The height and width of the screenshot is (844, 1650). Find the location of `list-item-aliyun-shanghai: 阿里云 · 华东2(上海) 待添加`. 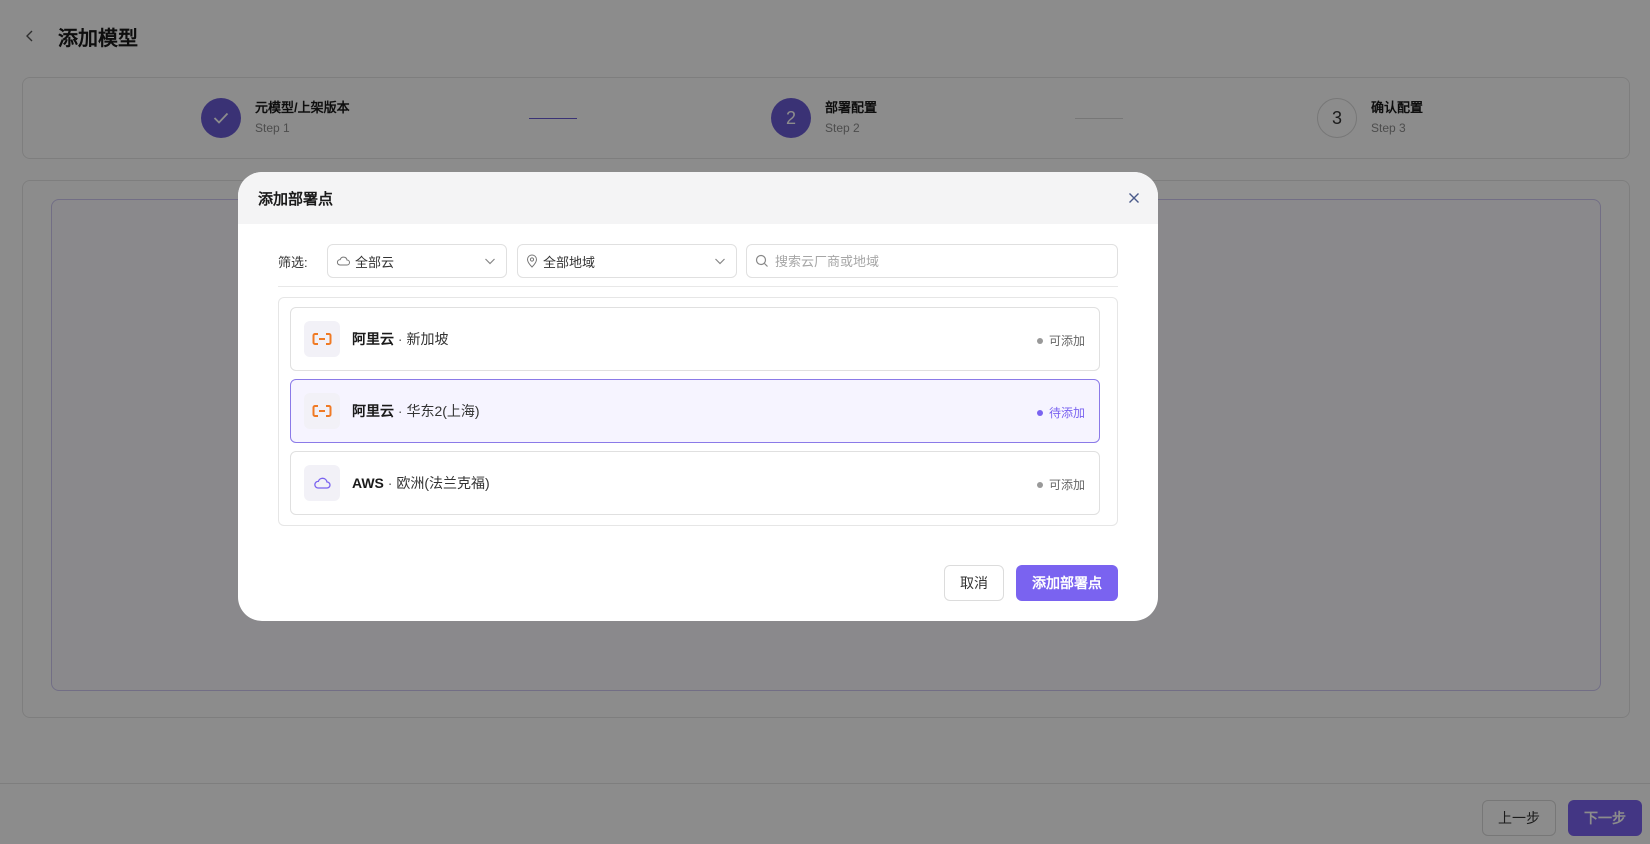

list-item-aliyun-shanghai: 阿里云 · 华东2(上海) 待添加 is located at coordinates (695, 411).